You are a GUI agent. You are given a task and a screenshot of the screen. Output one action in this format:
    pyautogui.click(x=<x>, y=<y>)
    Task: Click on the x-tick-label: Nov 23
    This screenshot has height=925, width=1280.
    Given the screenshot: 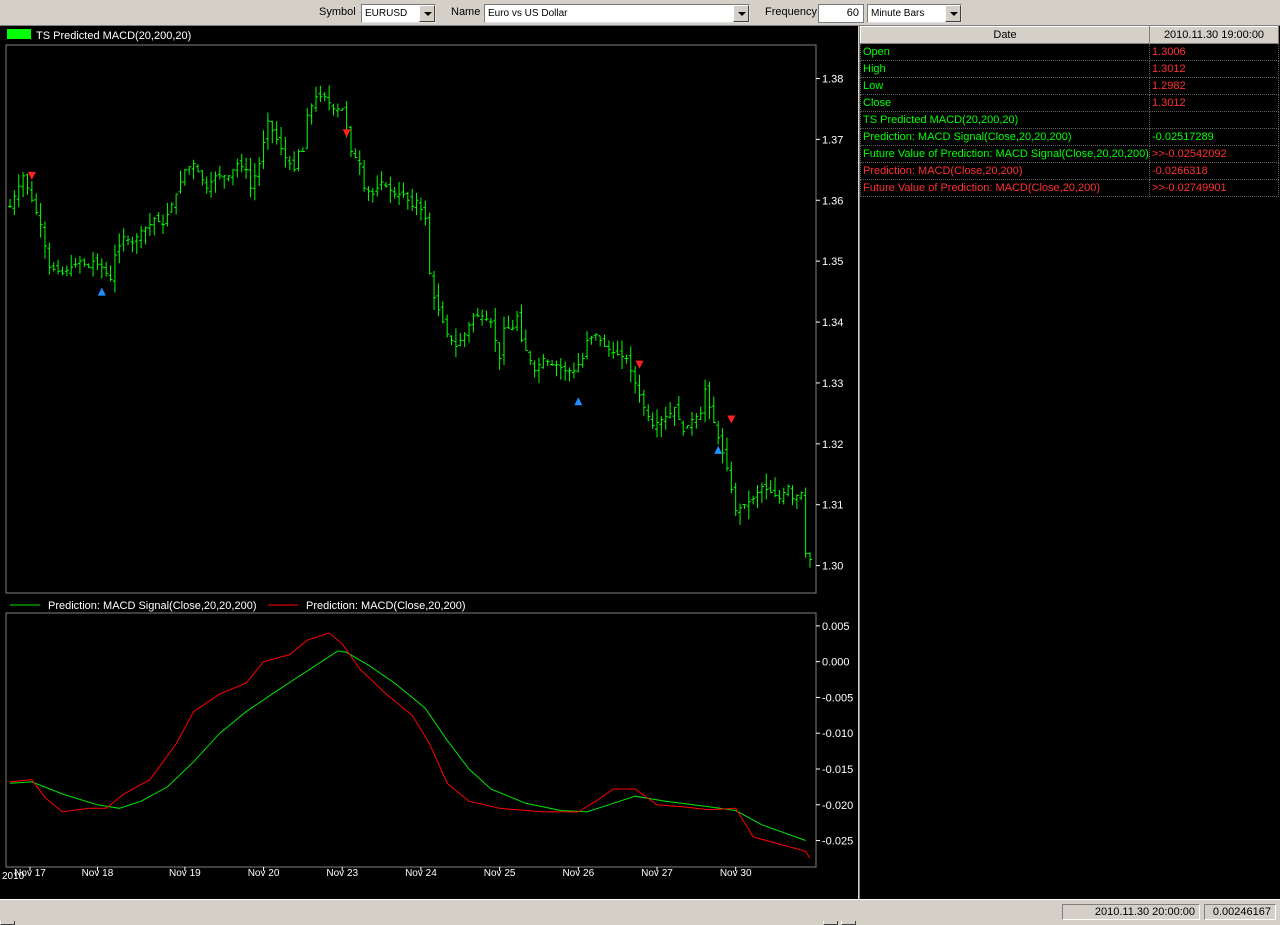 What is the action you would take?
    pyautogui.click(x=342, y=873)
    